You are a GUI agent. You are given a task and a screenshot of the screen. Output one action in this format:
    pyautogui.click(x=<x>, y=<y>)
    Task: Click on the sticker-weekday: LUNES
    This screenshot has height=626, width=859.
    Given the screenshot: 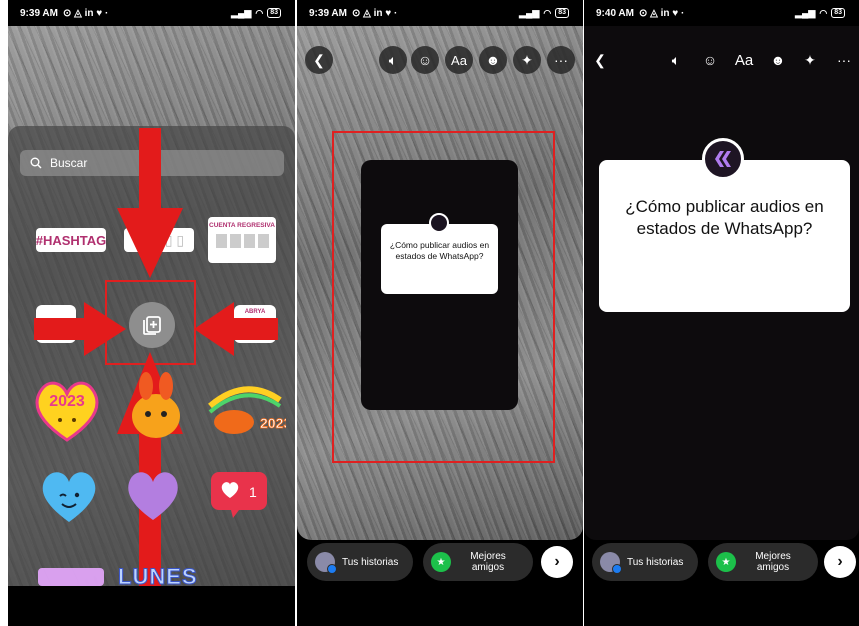 What is the action you would take?
    pyautogui.click(x=158, y=577)
    